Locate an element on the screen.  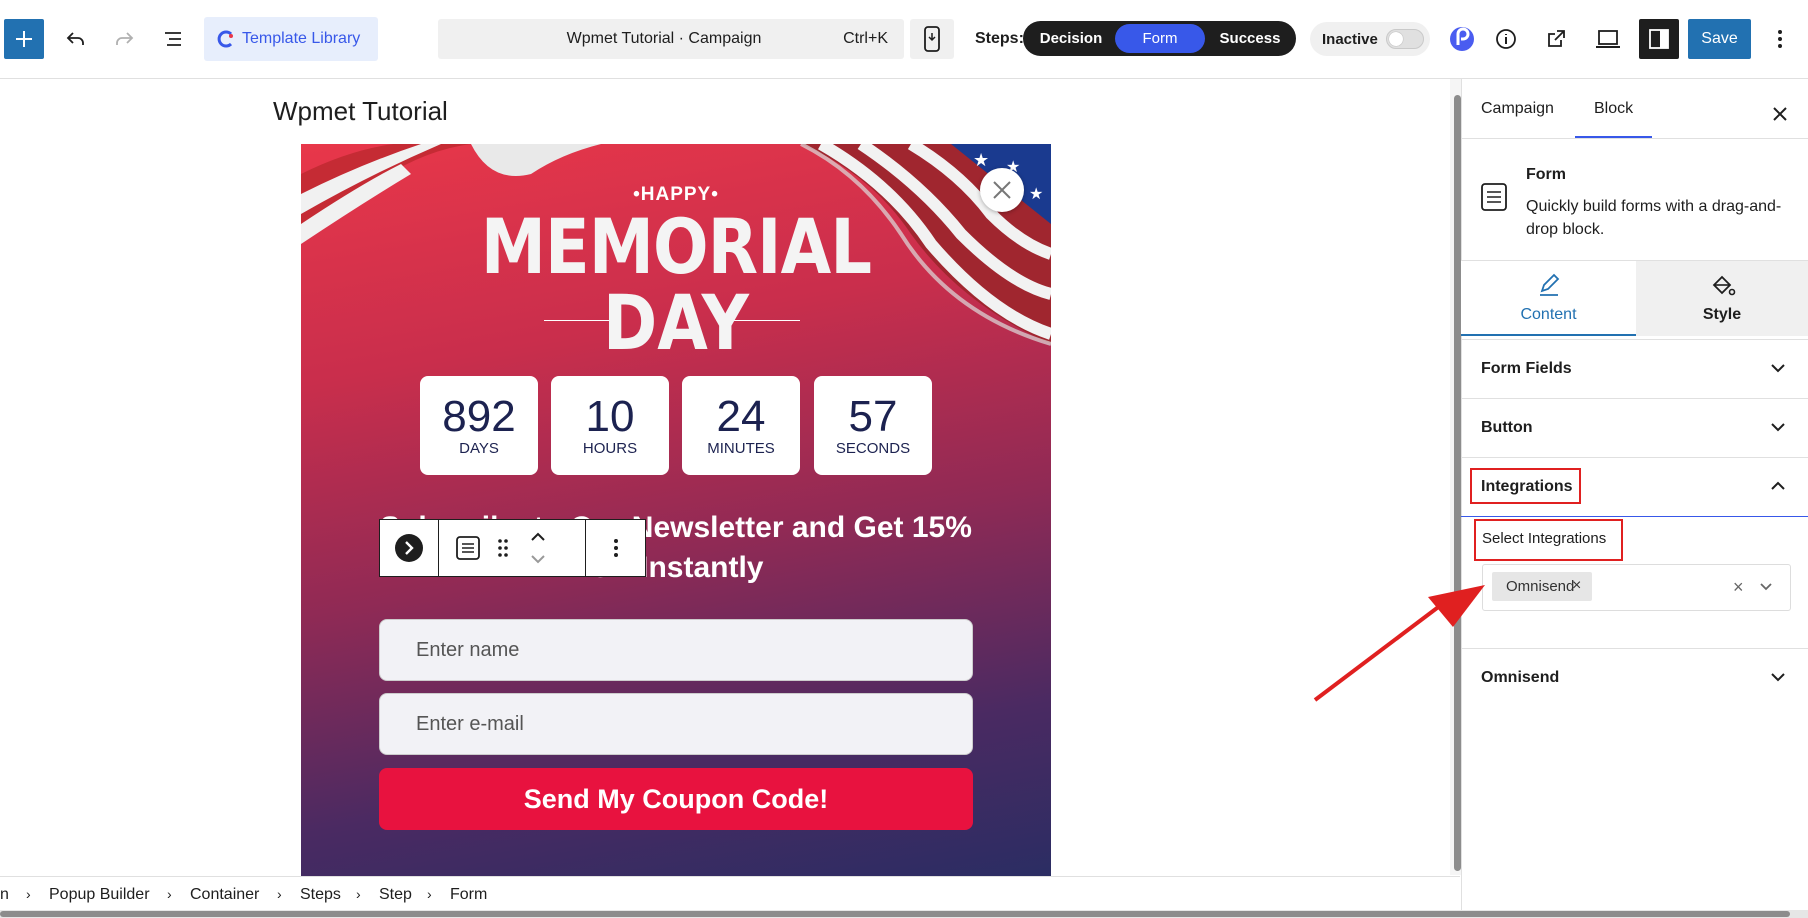
undo-icon is located at coordinates (75, 38).